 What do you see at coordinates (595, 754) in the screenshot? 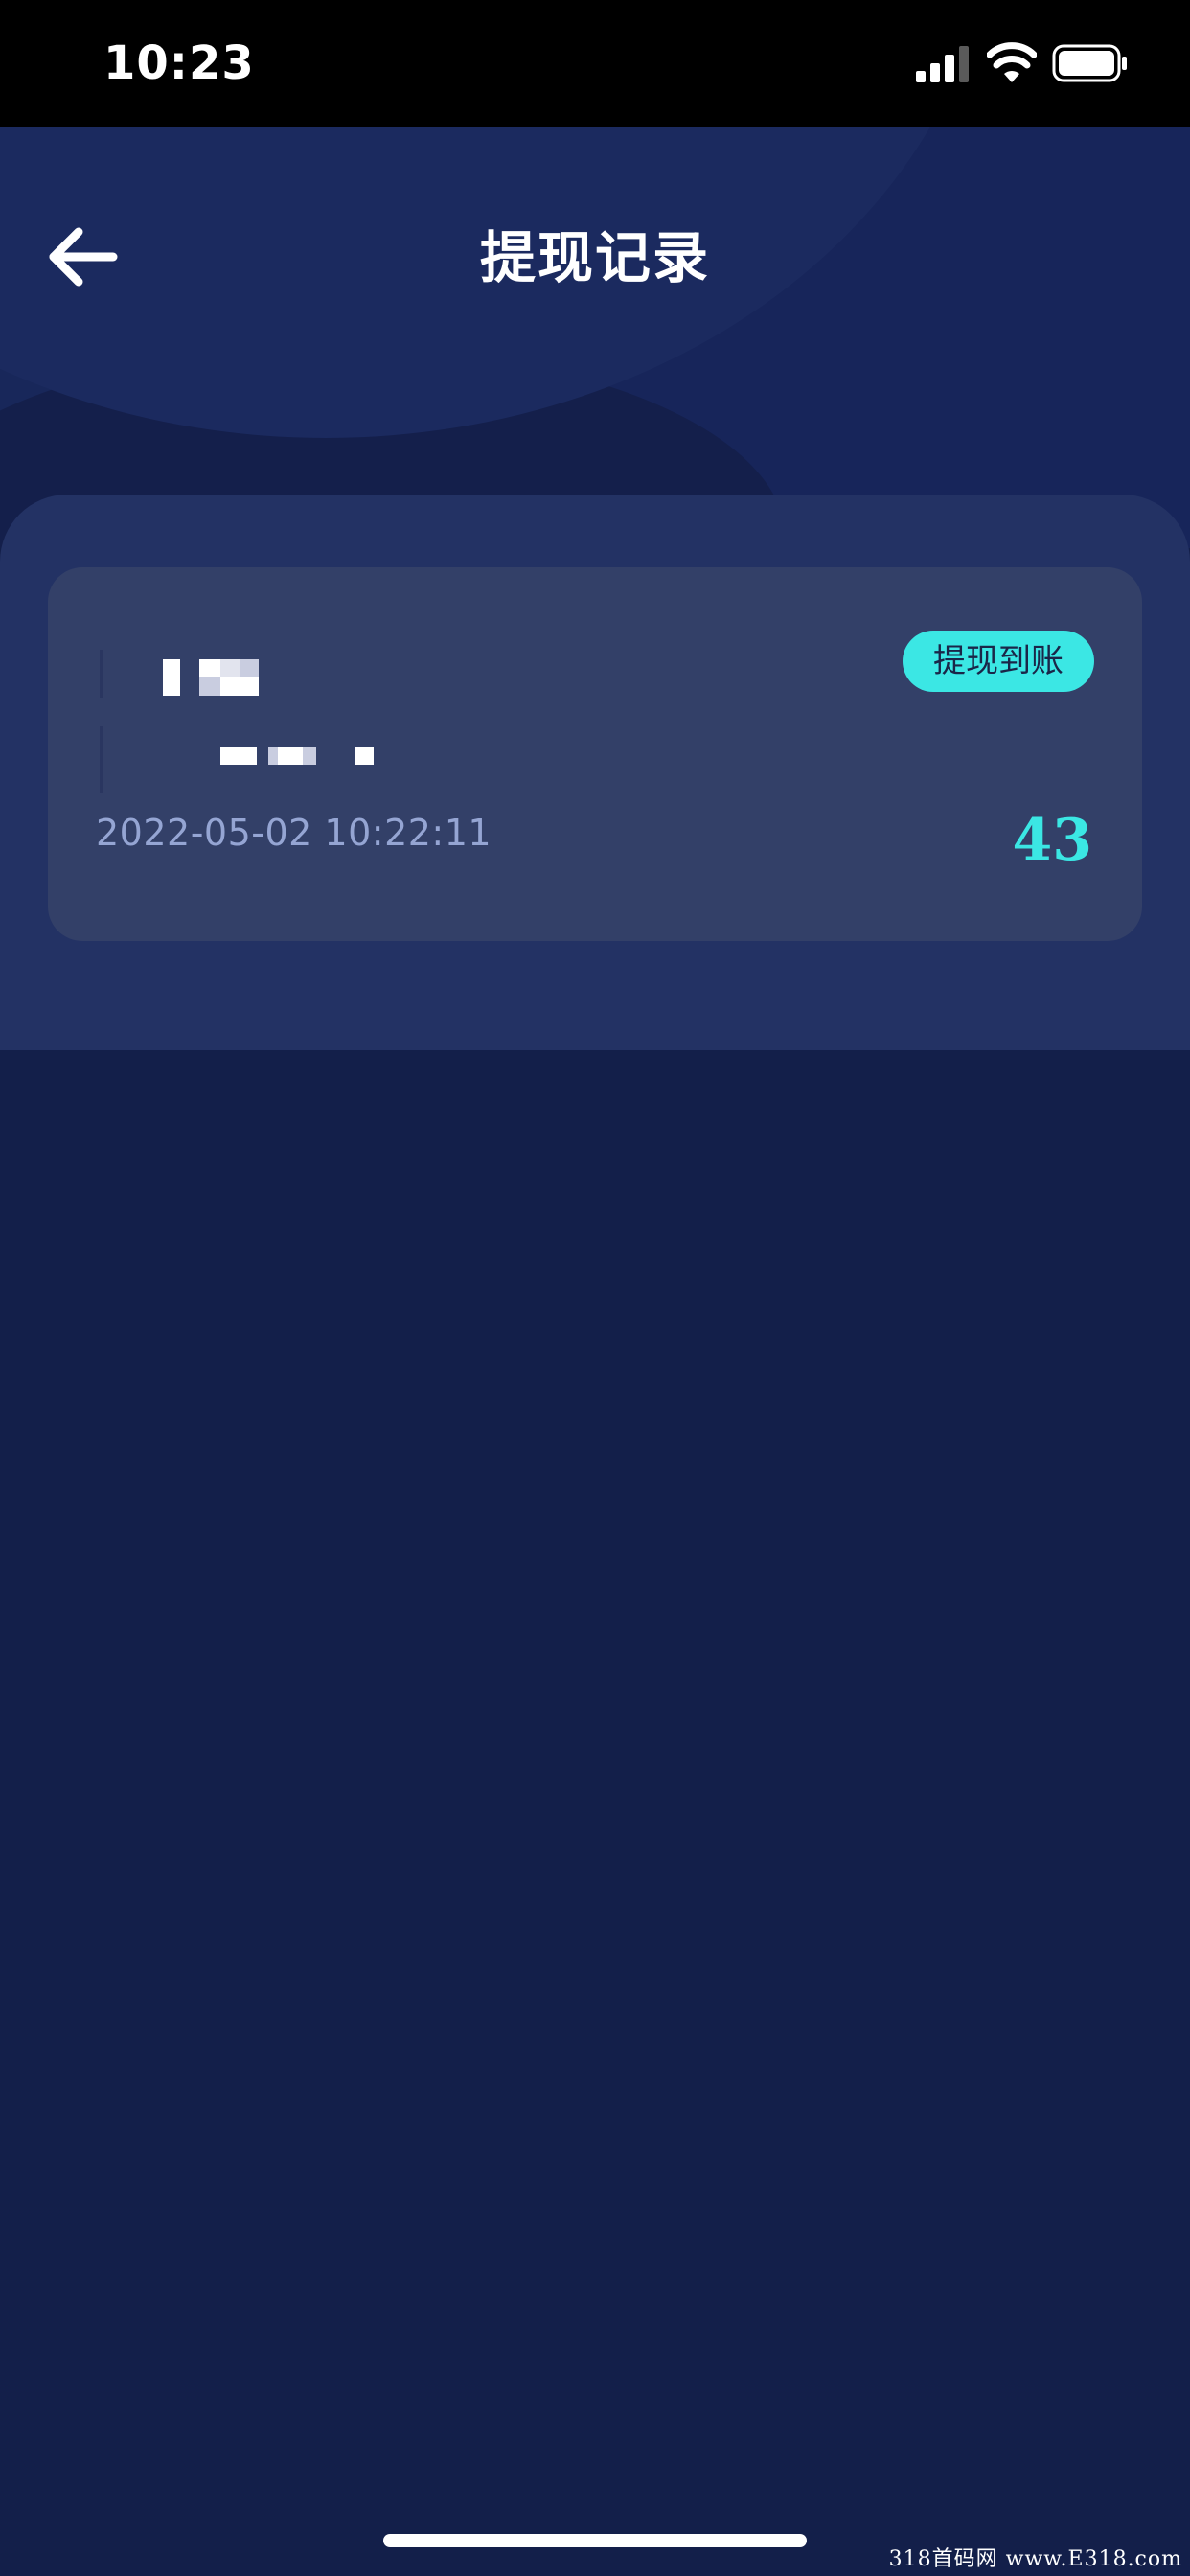
I see `record-card: 提现到账 2022-05-02 10:22:11 43` at bounding box center [595, 754].